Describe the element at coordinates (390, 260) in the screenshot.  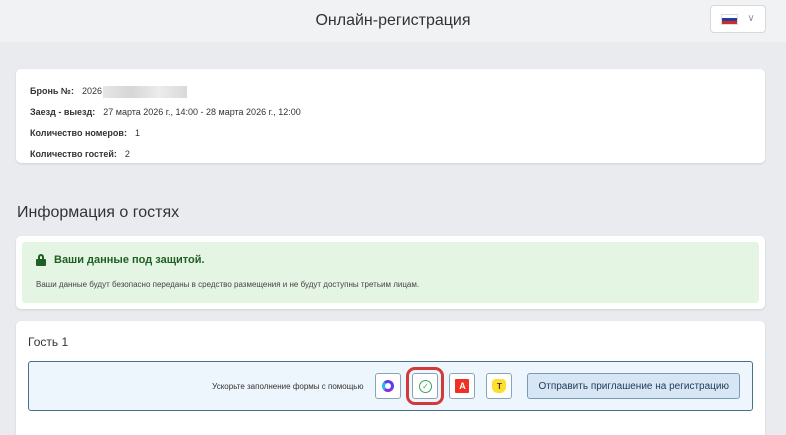
I see `security-notice-heading: Ваши данные под защитой.` at that location.